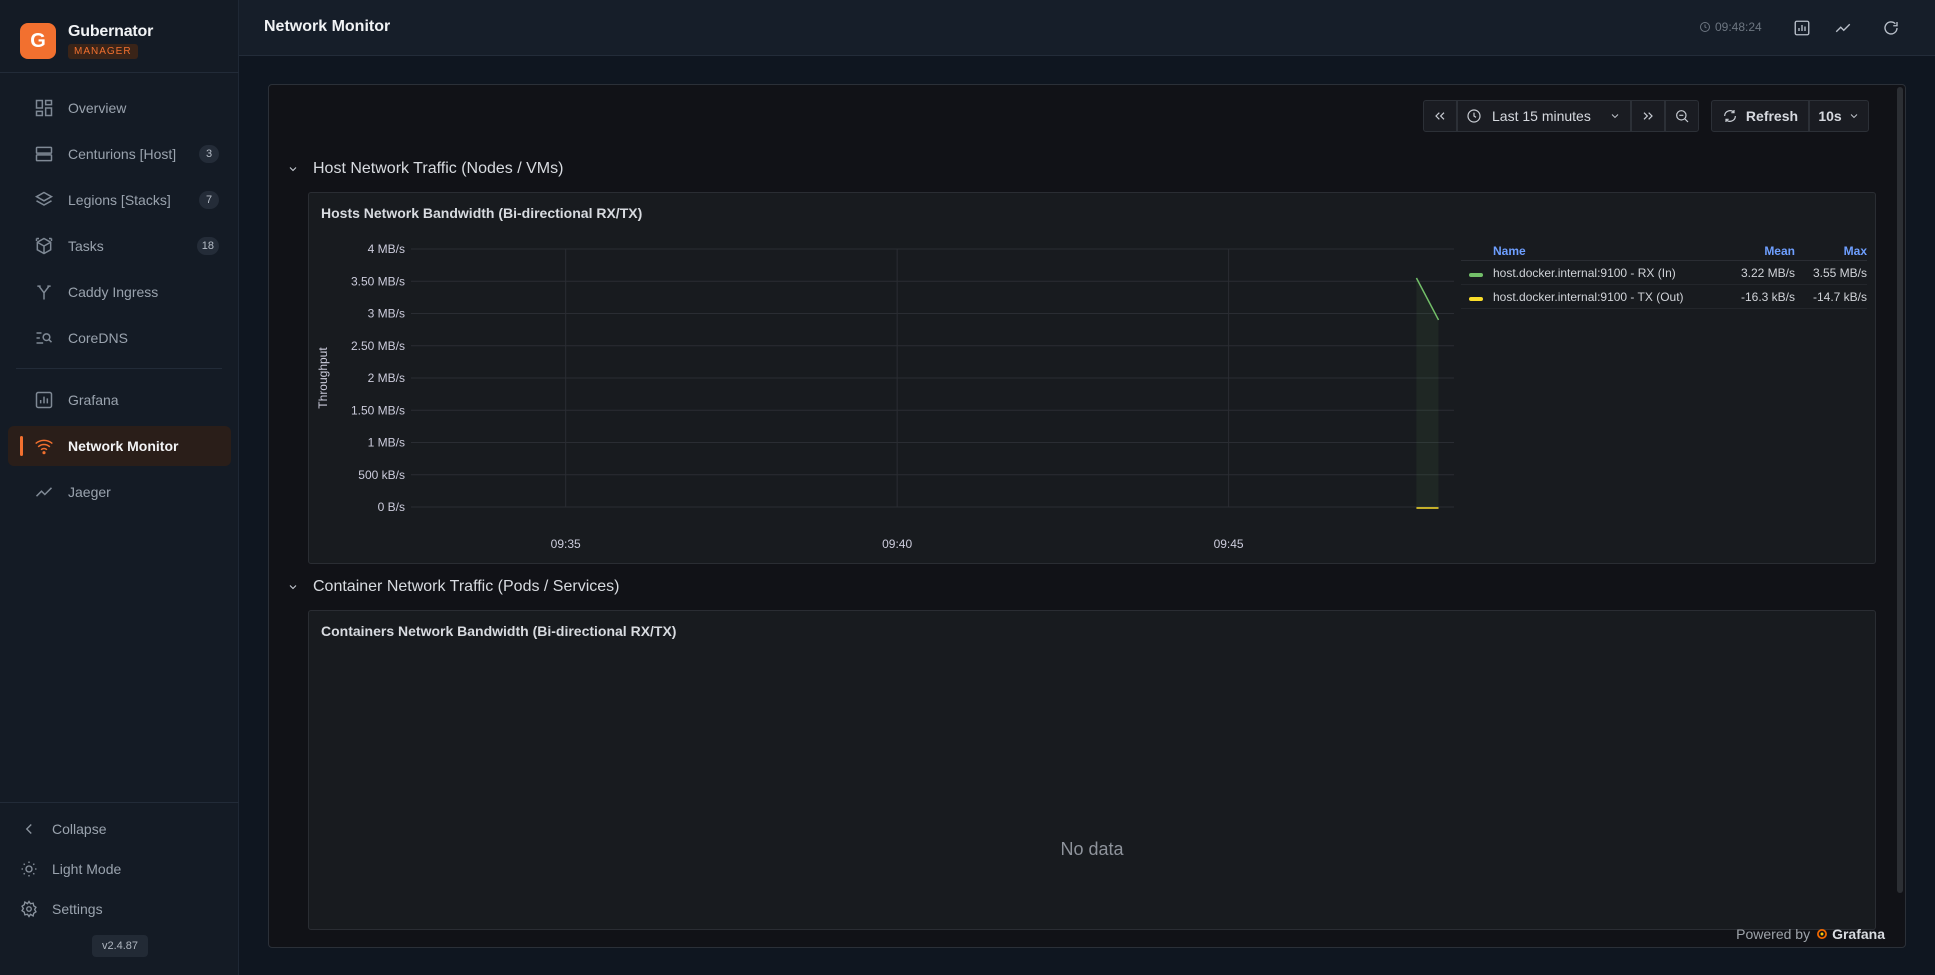  I want to click on legend-header-max: Max, so click(1831, 251).